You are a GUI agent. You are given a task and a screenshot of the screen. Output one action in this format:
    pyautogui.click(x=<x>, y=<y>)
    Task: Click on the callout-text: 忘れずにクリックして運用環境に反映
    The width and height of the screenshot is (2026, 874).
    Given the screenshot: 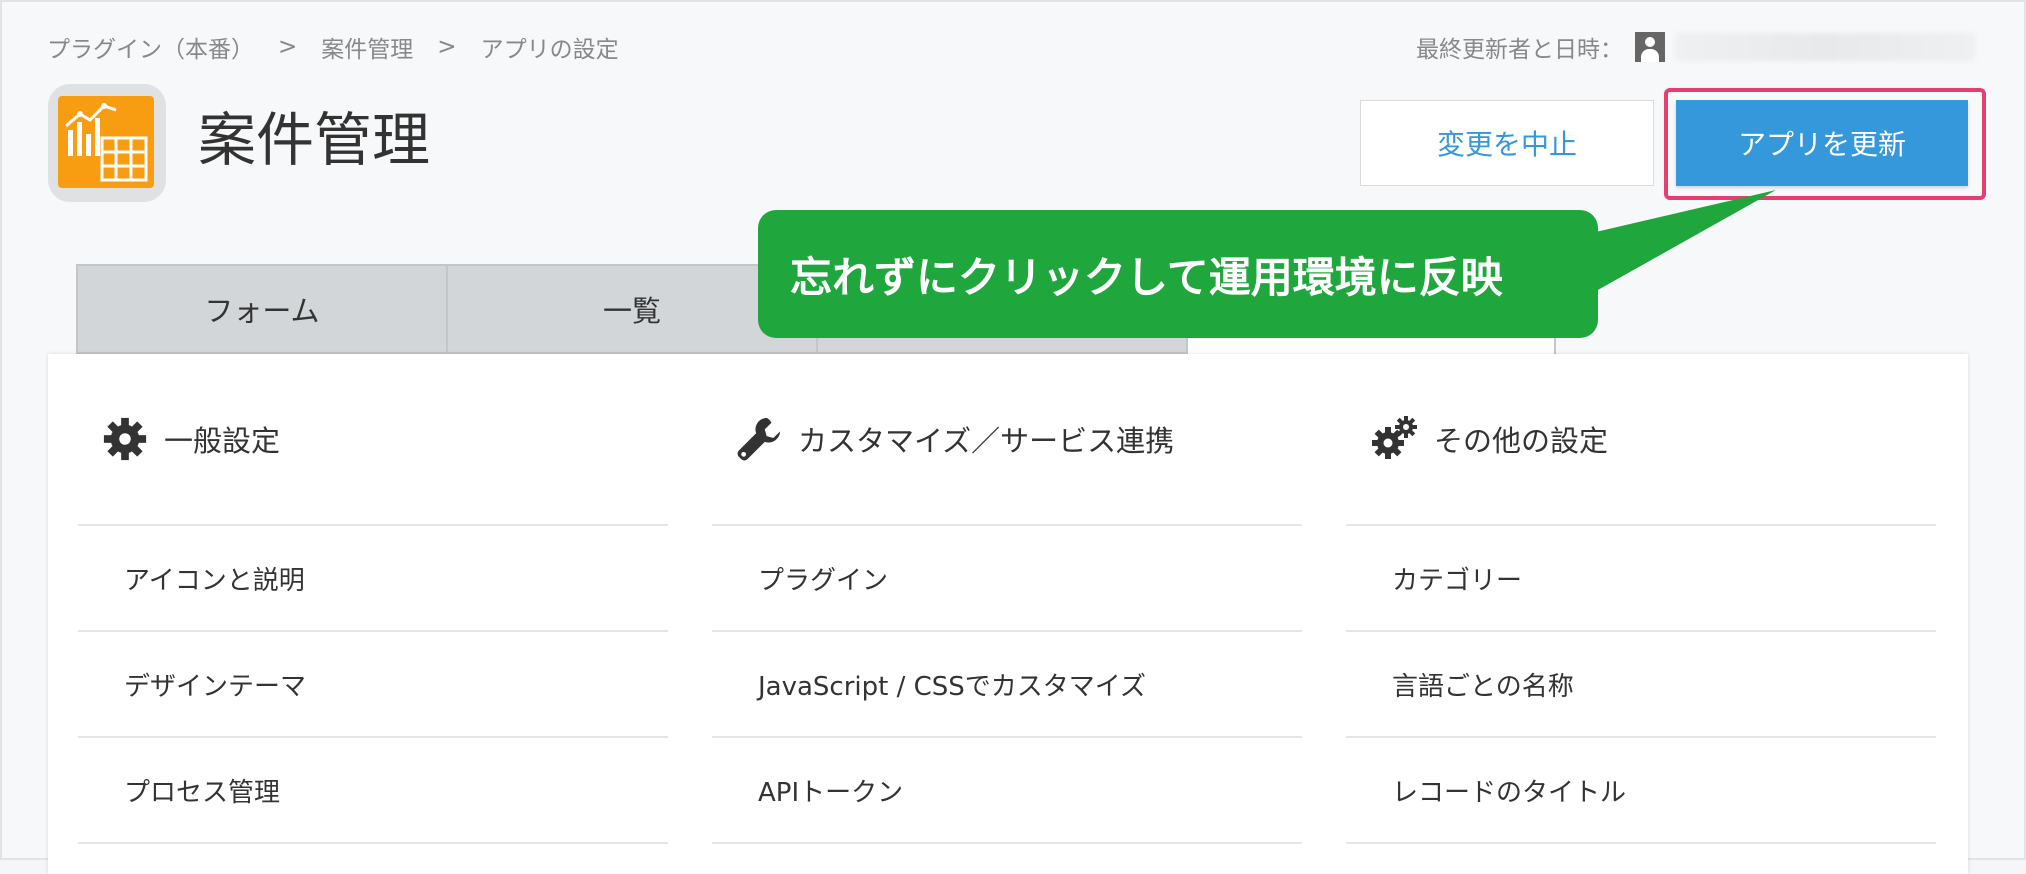 What is the action you would take?
    pyautogui.click(x=1146, y=277)
    